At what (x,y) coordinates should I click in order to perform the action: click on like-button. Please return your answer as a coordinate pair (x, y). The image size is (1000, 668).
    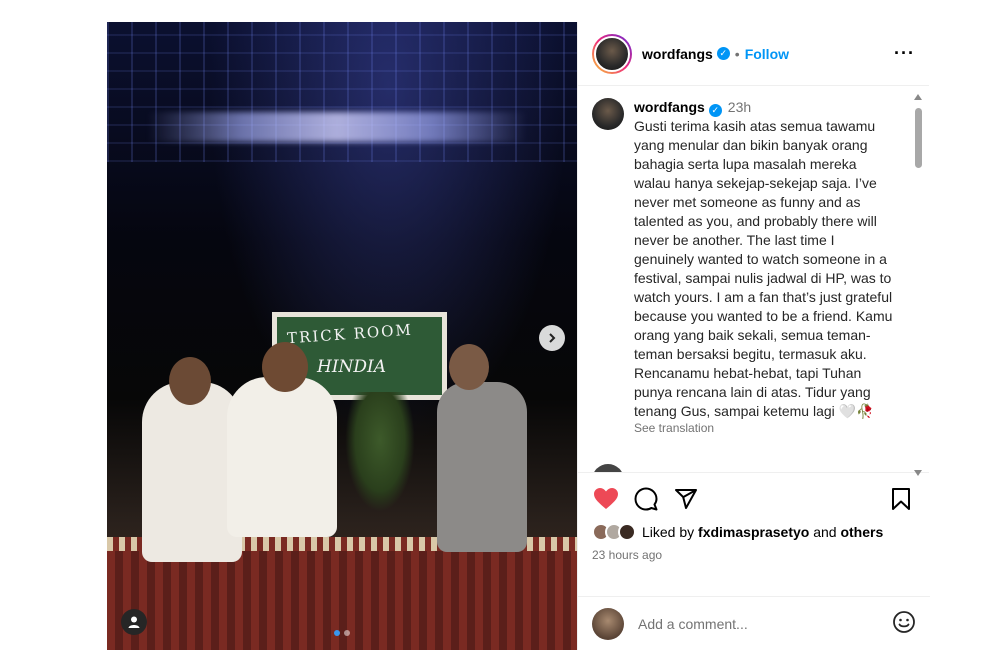
    Looking at the image, I should click on (606, 499).